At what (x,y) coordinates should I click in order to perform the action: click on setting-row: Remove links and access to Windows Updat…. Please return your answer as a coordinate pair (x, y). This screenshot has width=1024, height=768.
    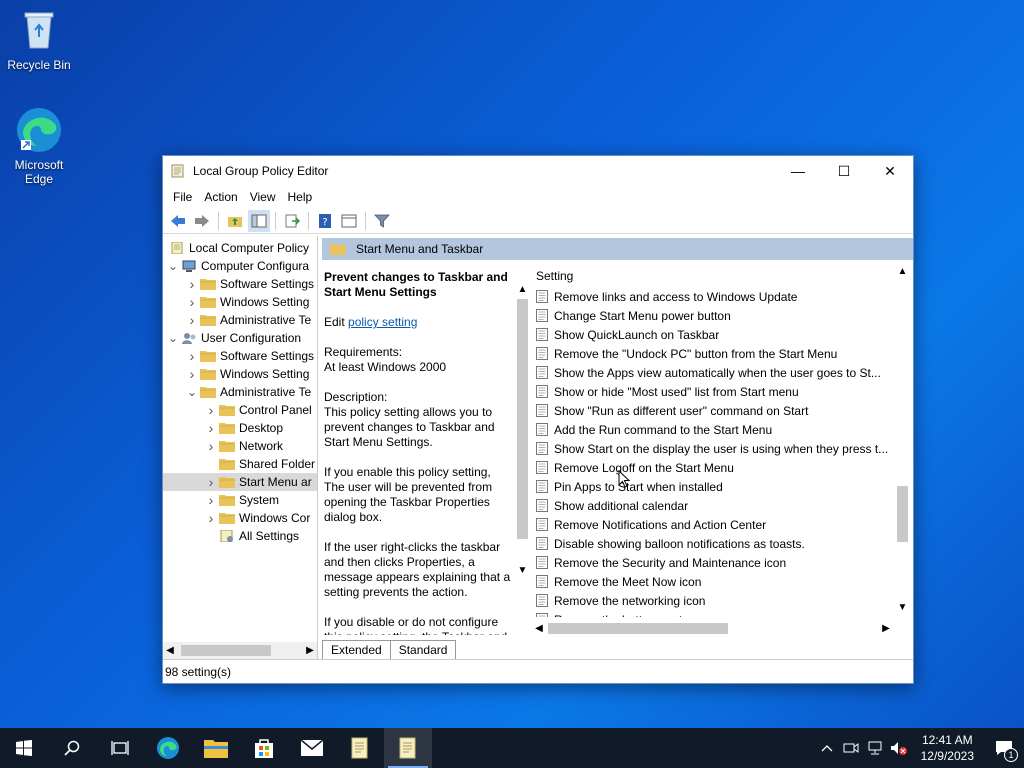
    Looking at the image, I should click on (713, 296).